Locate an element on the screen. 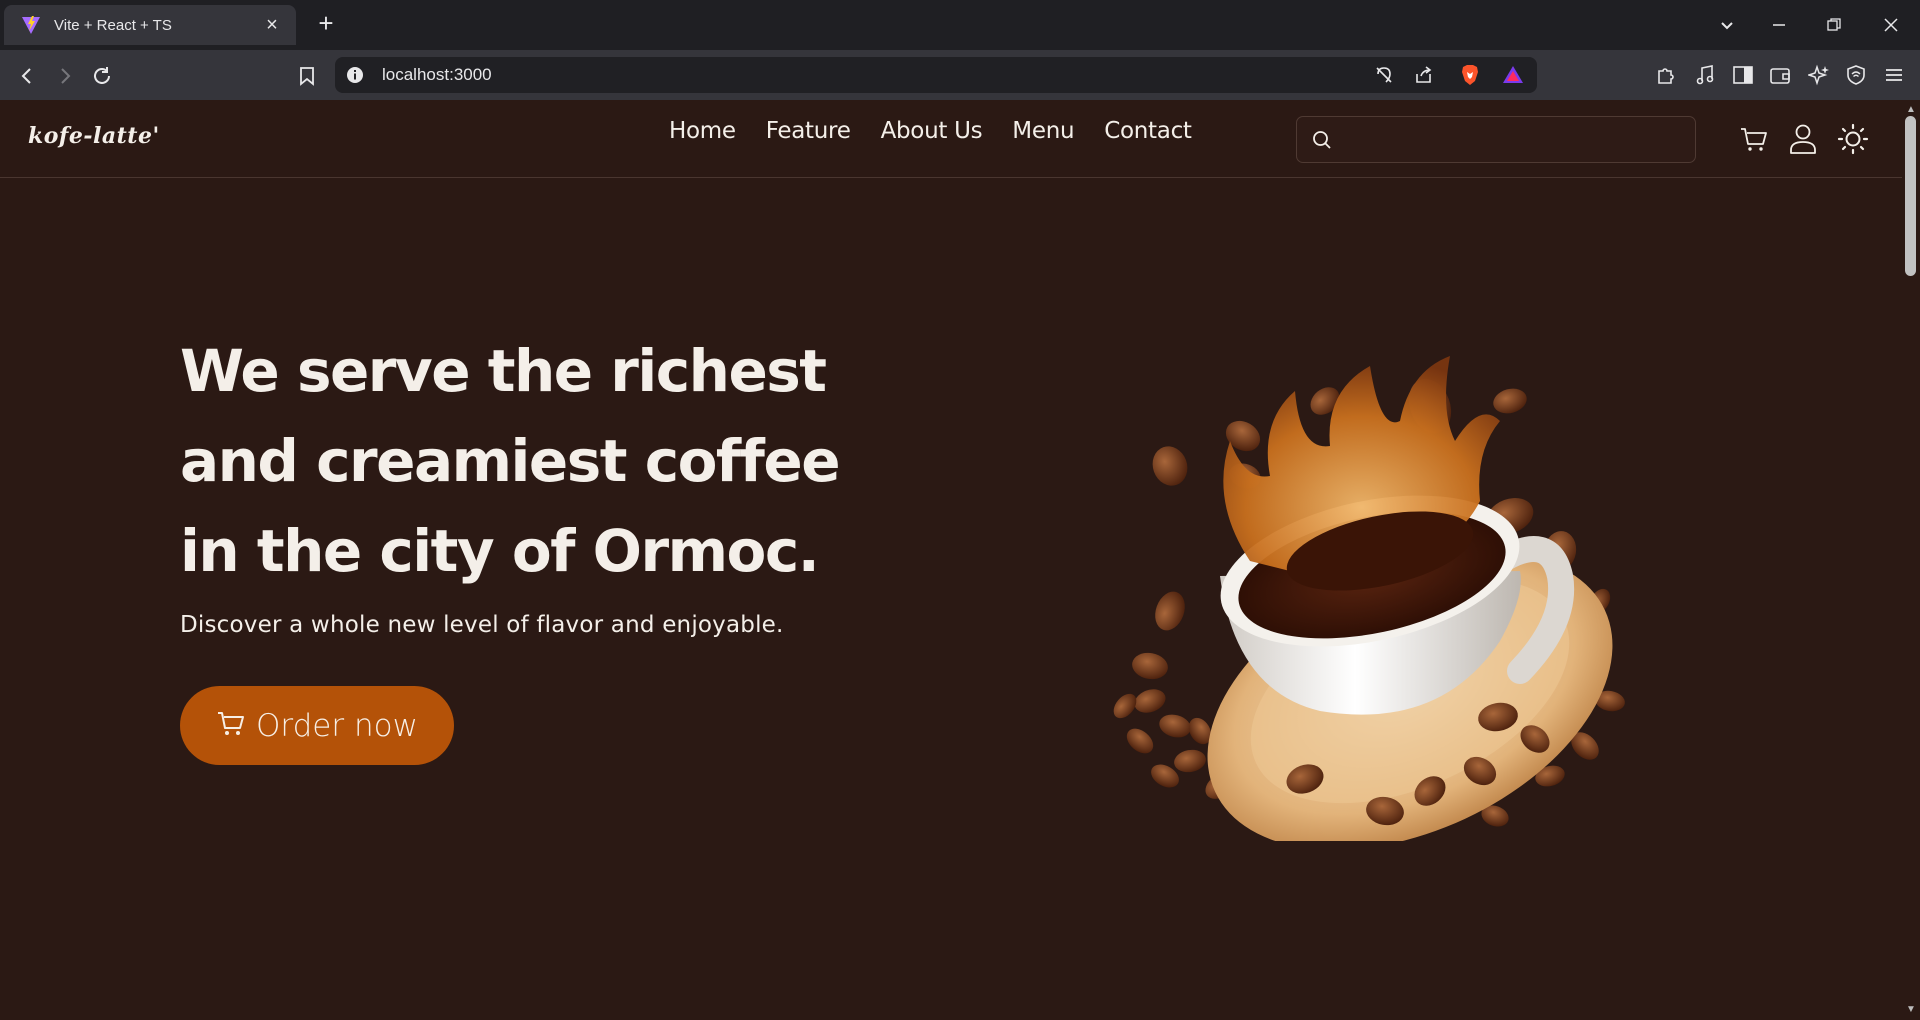  site-info-icon is located at coordinates (355, 75).